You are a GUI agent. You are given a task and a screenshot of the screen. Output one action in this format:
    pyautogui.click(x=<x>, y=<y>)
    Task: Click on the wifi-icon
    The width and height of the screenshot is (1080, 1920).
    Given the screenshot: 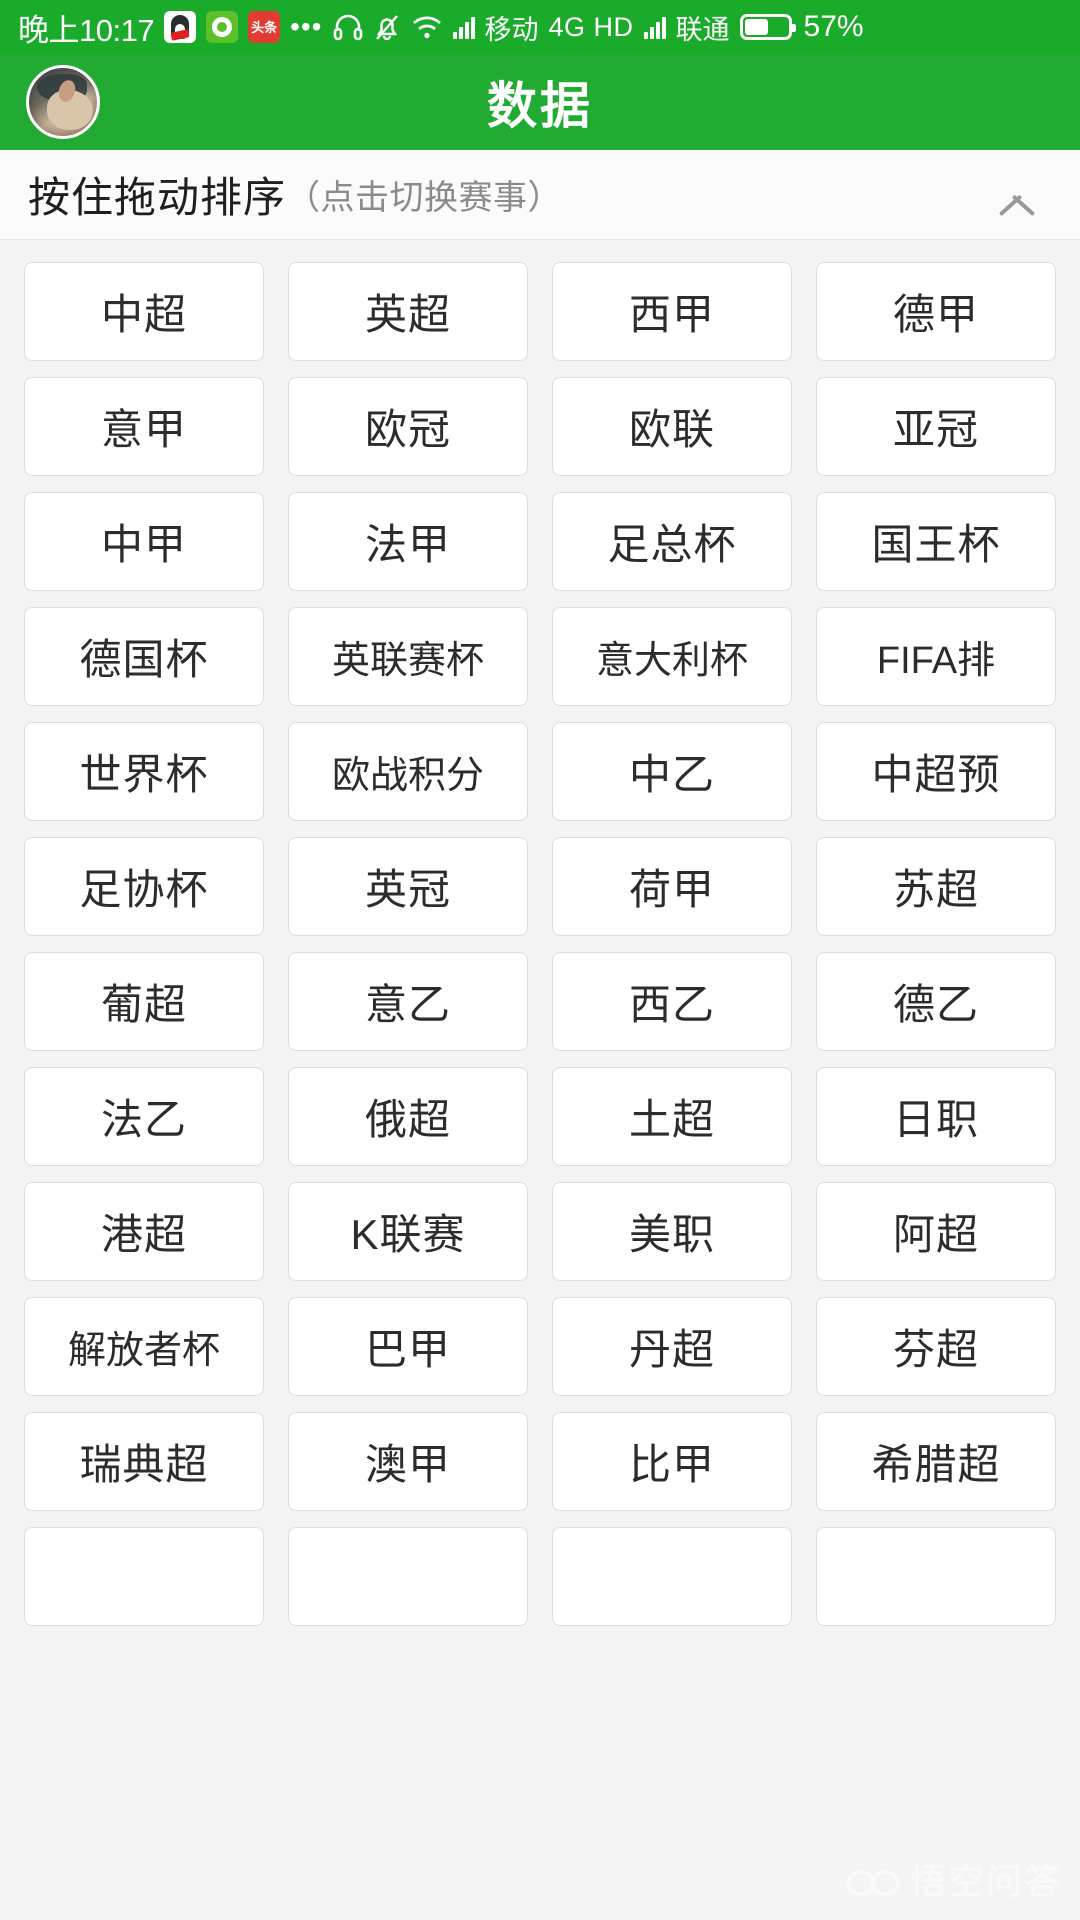 What is the action you would take?
    pyautogui.click(x=427, y=27)
    